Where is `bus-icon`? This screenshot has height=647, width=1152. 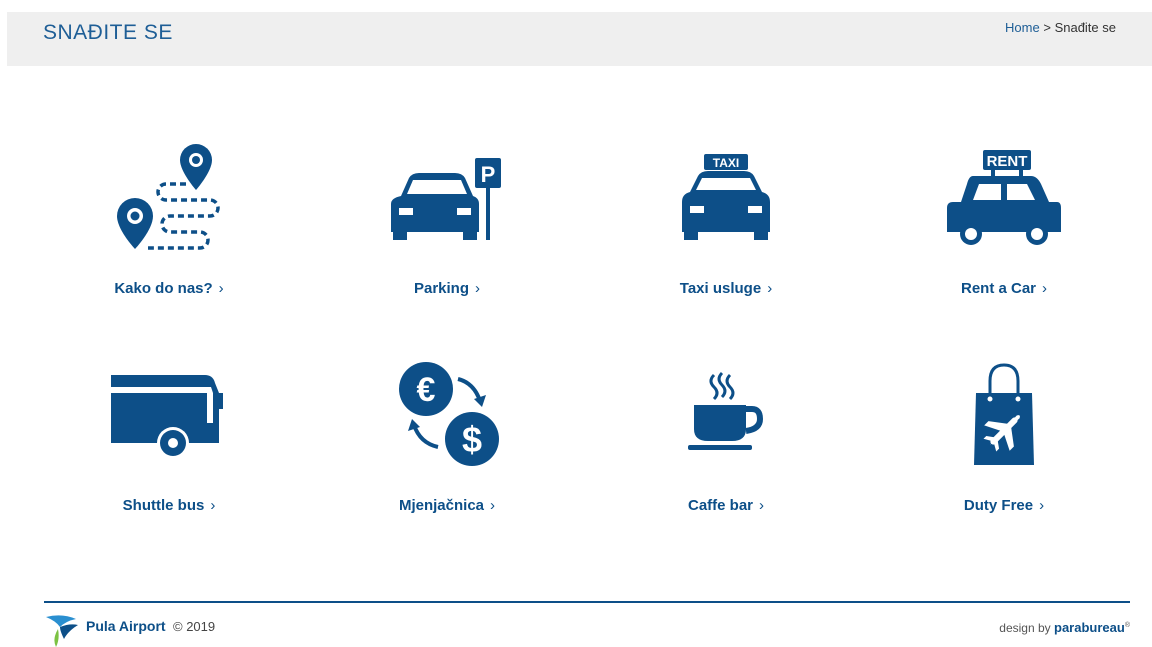
bus-icon is located at coordinates (167, 417).